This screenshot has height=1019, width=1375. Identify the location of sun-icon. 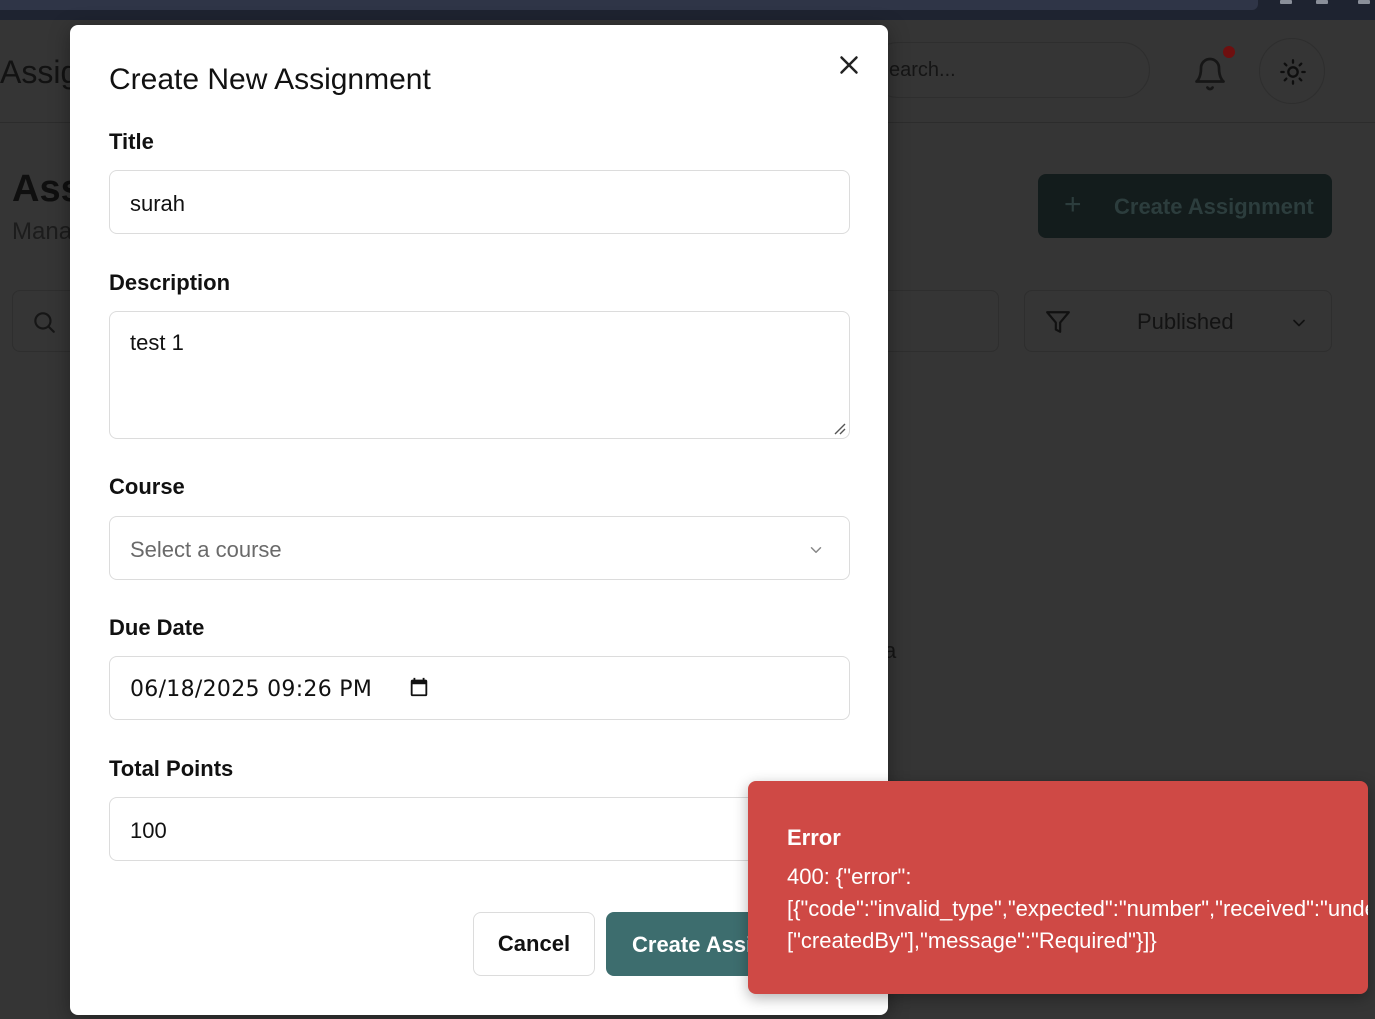
(1293, 72).